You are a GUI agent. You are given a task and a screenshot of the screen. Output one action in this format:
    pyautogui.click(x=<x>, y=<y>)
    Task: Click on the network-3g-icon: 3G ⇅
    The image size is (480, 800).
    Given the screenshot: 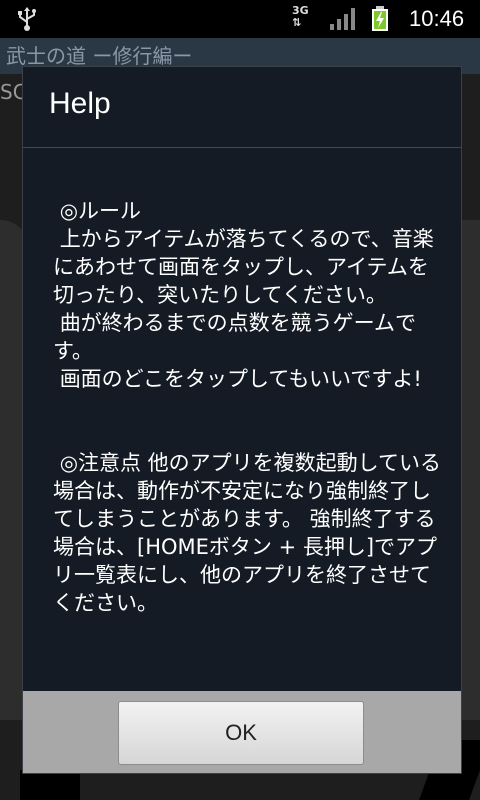 What is the action you would take?
    pyautogui.click(x=300, y=17)
    